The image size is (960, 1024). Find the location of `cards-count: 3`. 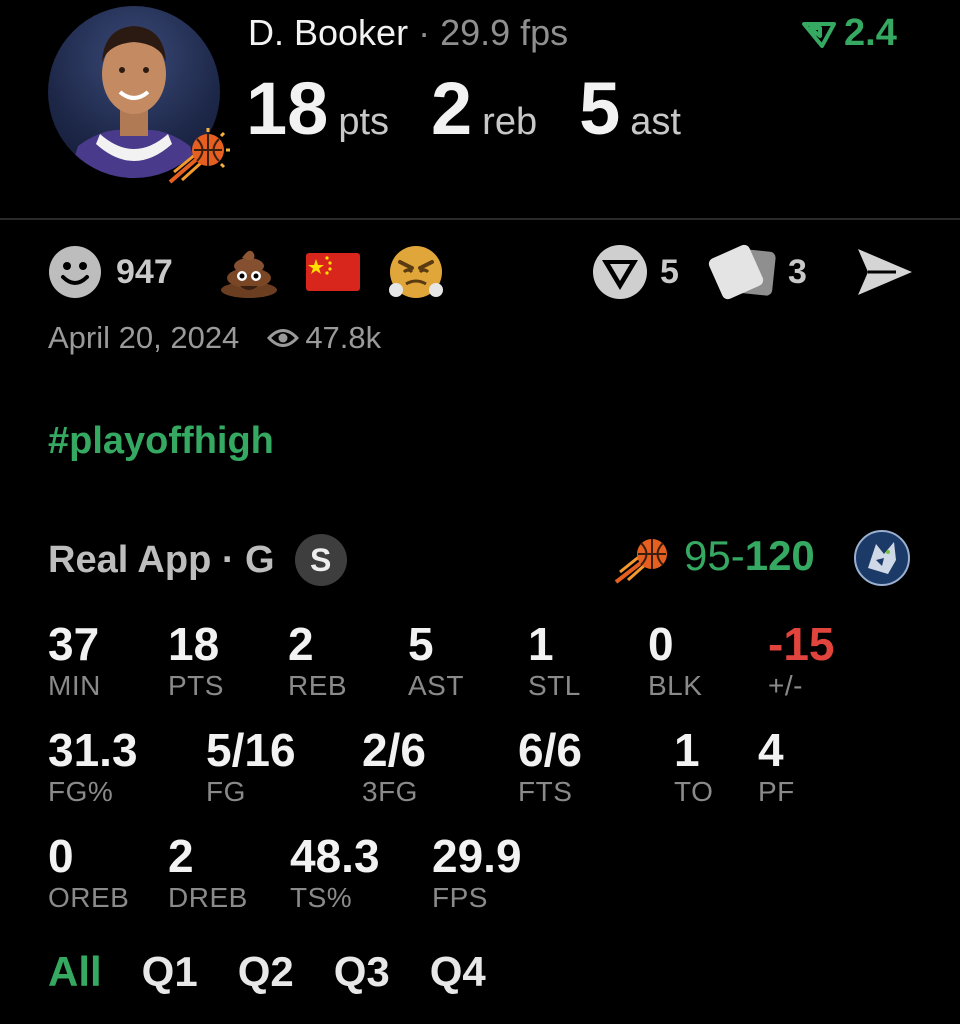

cards-count: 3 is located at coordinates (797, 271).